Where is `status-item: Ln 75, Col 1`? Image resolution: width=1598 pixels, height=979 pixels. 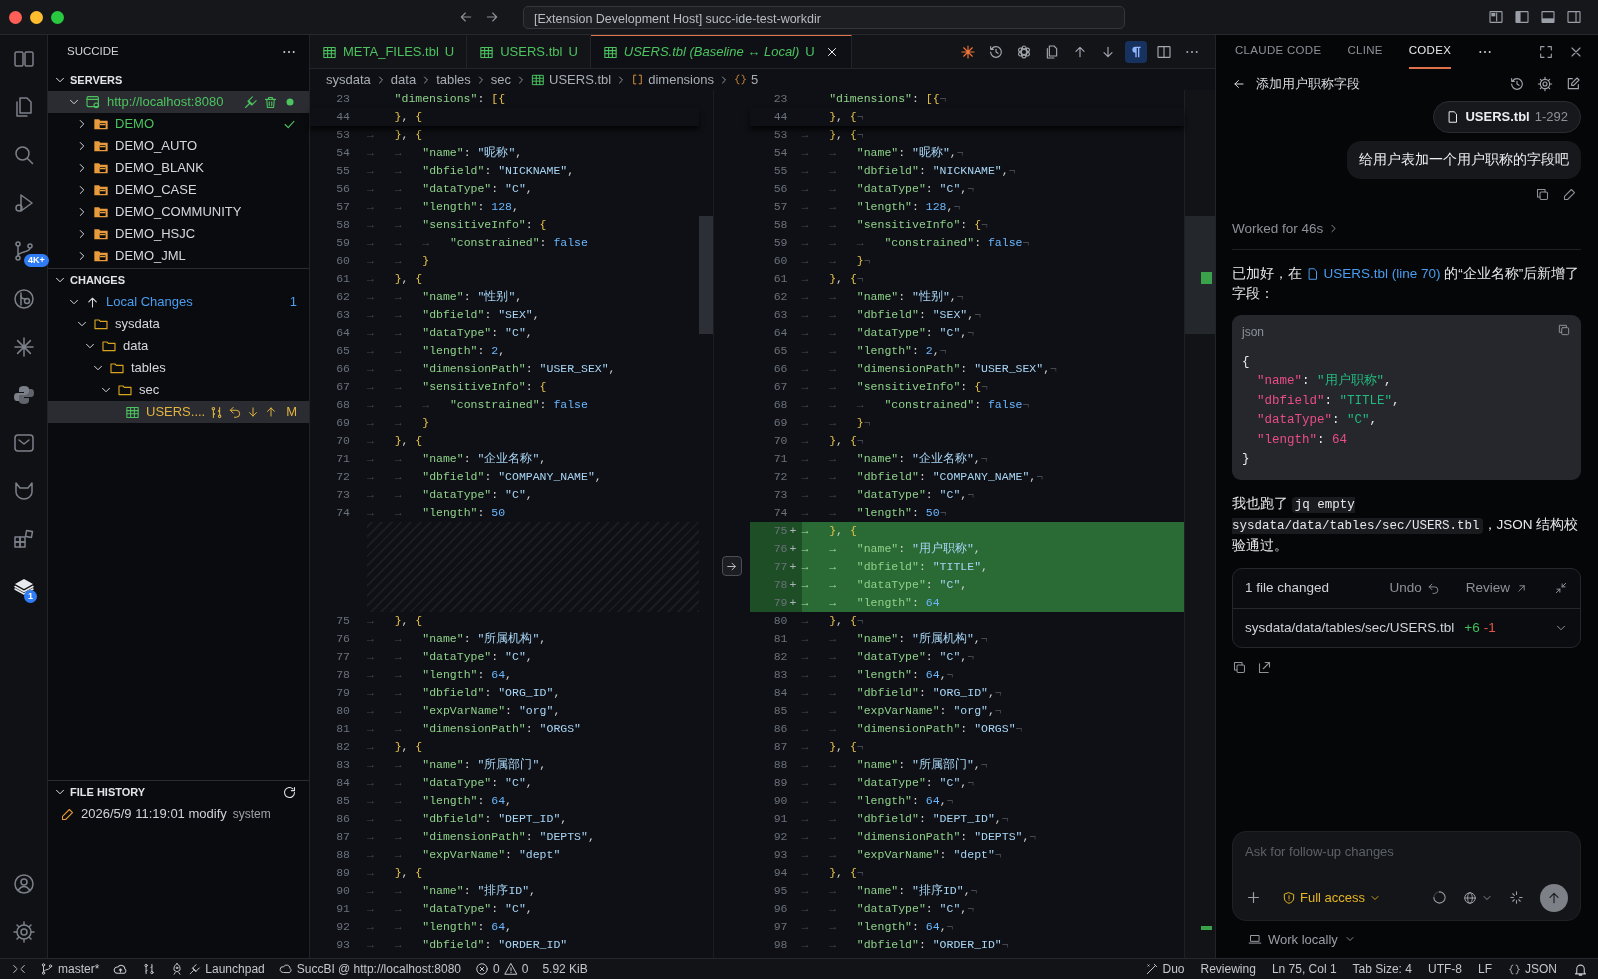 status-item: Ln 75, Col 1 is located at coordinates (1304, 969).